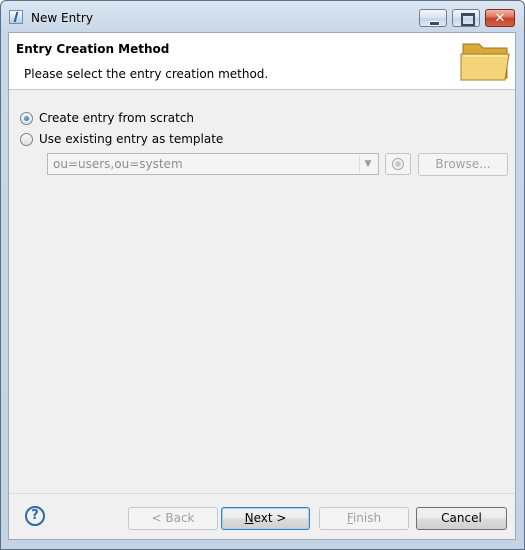 The image size is (525, 550). I want to click on close-icon: ✕, so click(500, 18).